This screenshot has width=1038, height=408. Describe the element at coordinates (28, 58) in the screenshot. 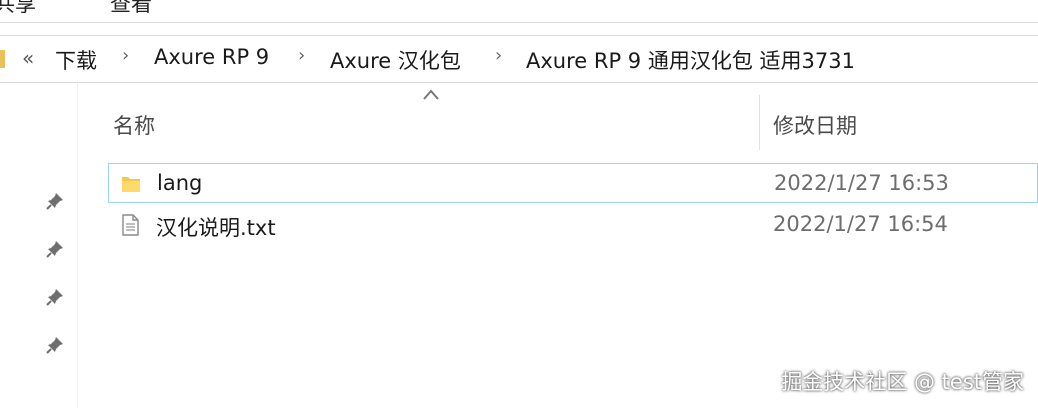

I see `breadcrumb-overflow-button: «` at that location.